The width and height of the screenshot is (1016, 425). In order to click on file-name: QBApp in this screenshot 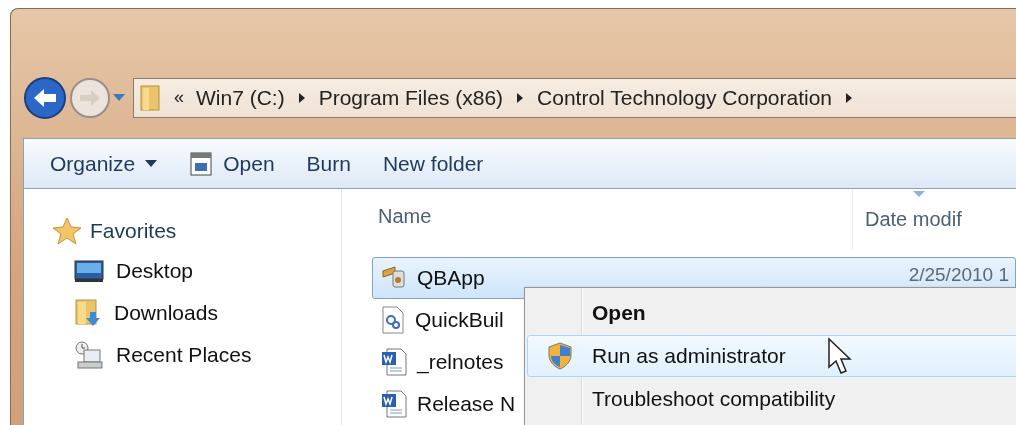, I will do `click(451, 278)`.